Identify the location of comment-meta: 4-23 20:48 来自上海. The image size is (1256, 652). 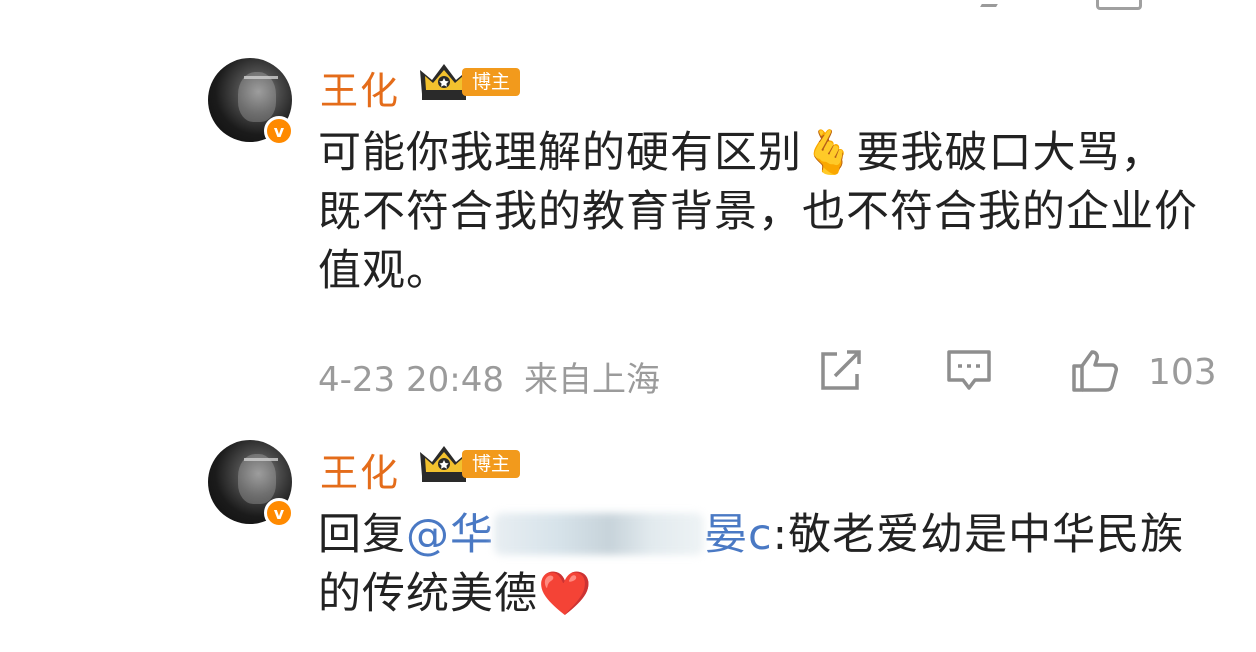
(489, 376).